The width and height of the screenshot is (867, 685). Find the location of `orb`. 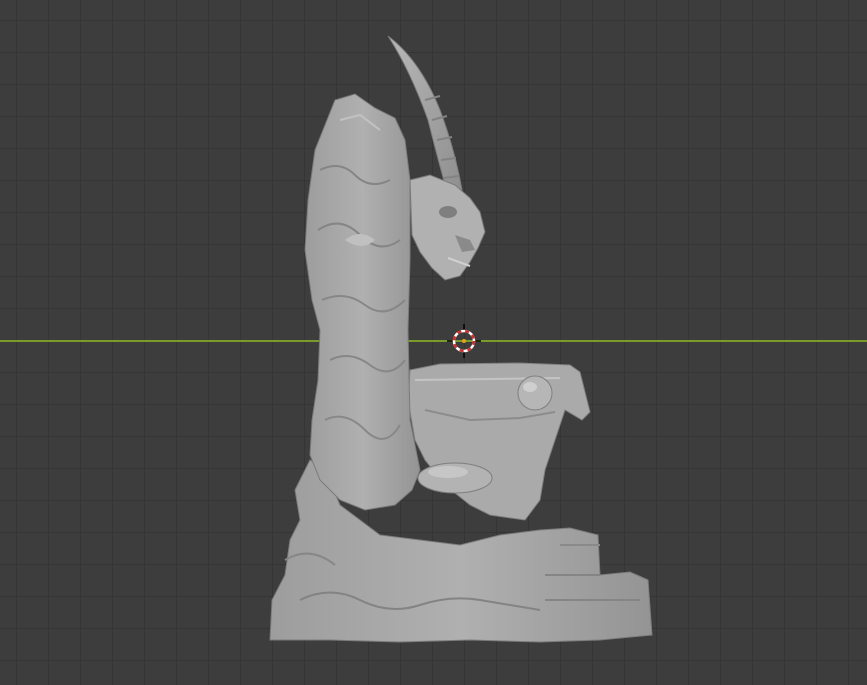

orb is located at coordinates (535, 393).